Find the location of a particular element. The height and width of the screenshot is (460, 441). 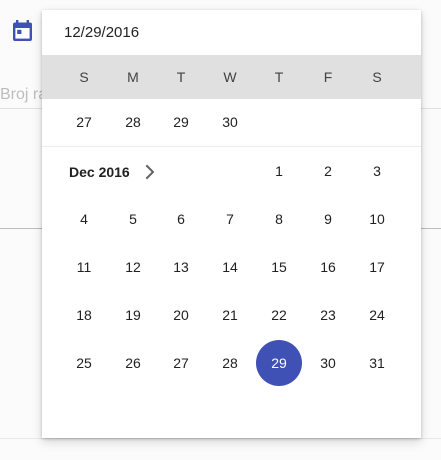

day-cell: 15 is located at coordinates (279, 267).